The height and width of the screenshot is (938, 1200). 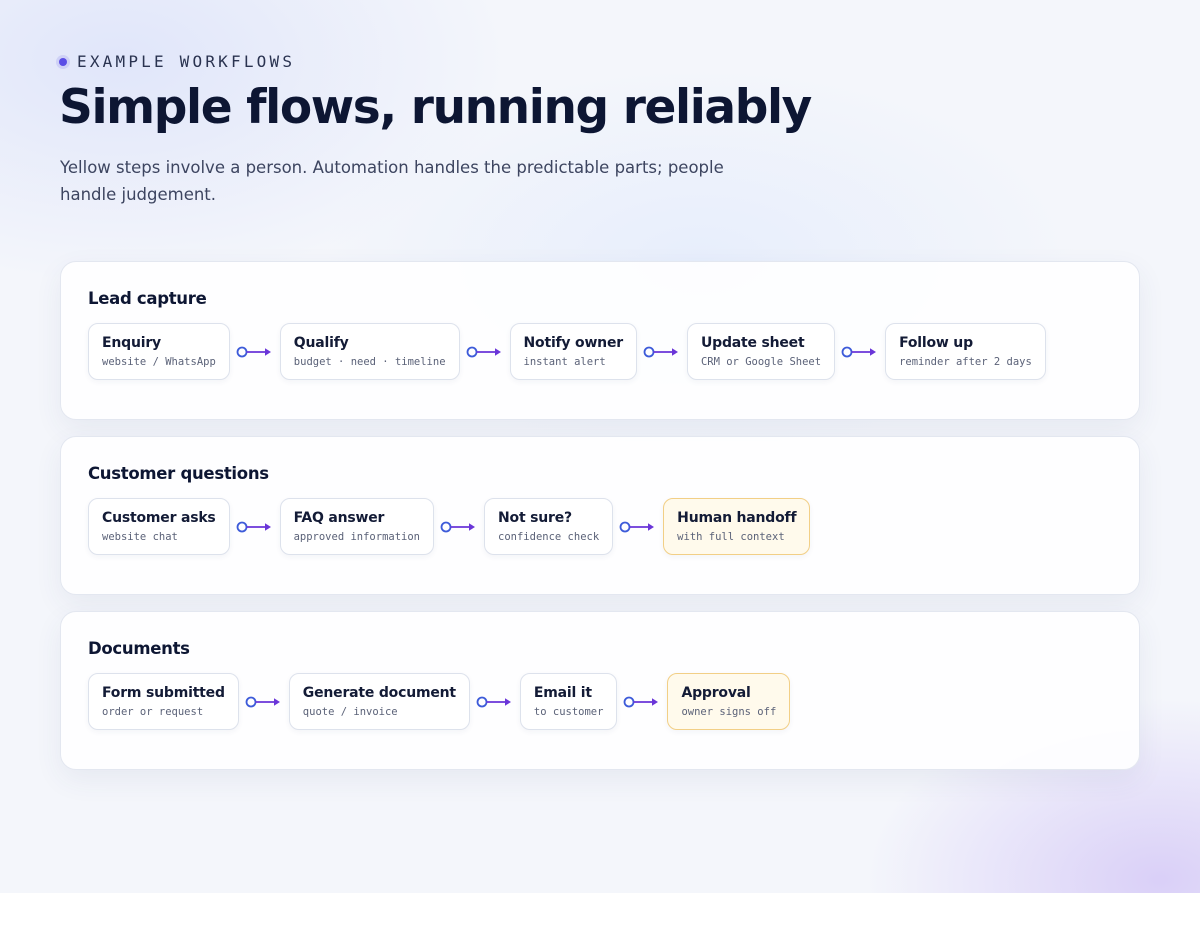 What do you see at coordinates (731, 537) in the screenshot?
I see `step-subtitle: with full context` at bounding box center [731, 537].